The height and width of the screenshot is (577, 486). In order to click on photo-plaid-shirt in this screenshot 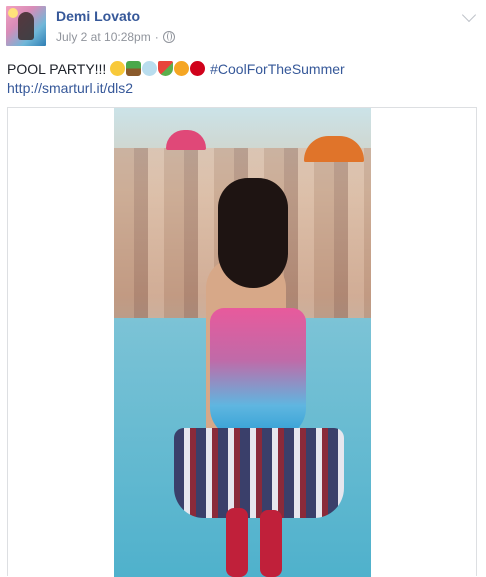, I will do `click(259, 473)`.